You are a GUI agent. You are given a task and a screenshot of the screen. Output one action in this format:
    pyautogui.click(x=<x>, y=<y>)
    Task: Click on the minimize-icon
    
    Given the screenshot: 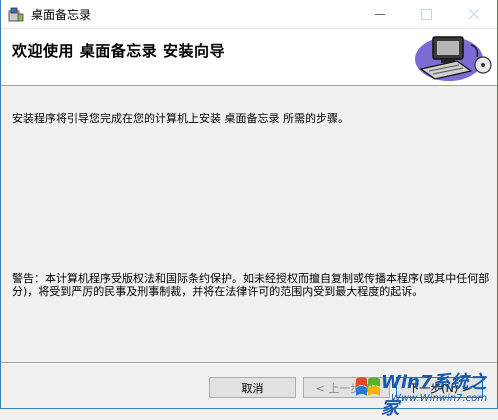 What is the action you would take?
    pyautogui.click(x=380, y=14)
    